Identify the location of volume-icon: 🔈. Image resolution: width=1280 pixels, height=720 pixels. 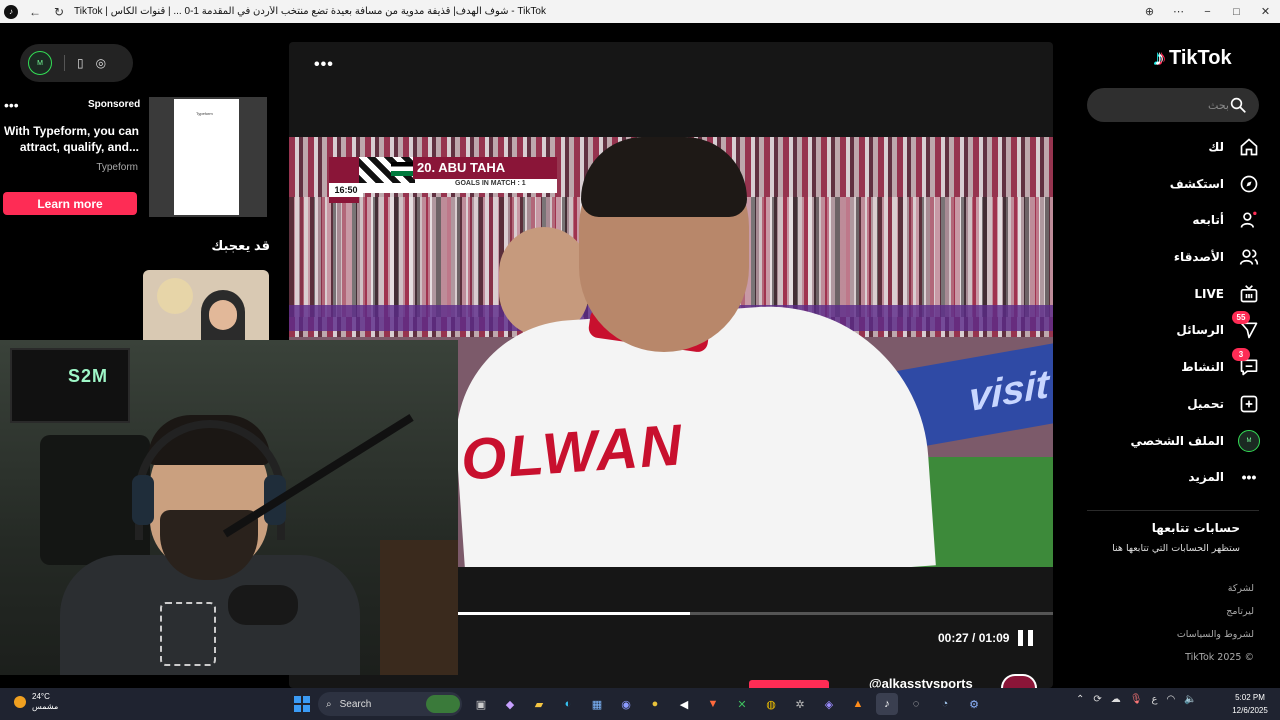
(1190, 699).